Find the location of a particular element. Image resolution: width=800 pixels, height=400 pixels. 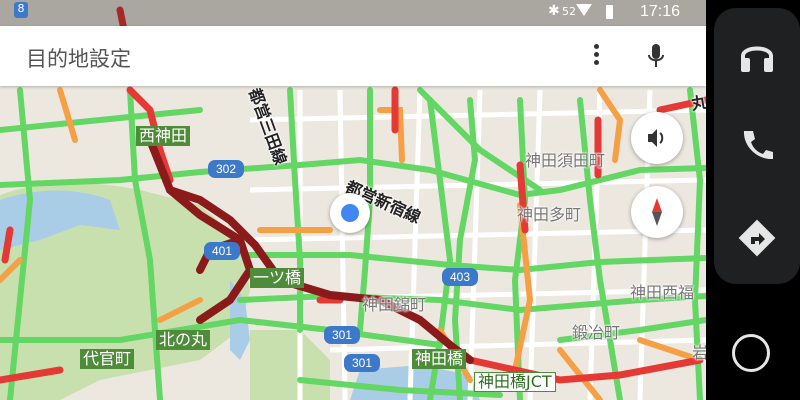

current-location-marker is located at coordinates (350, 213).